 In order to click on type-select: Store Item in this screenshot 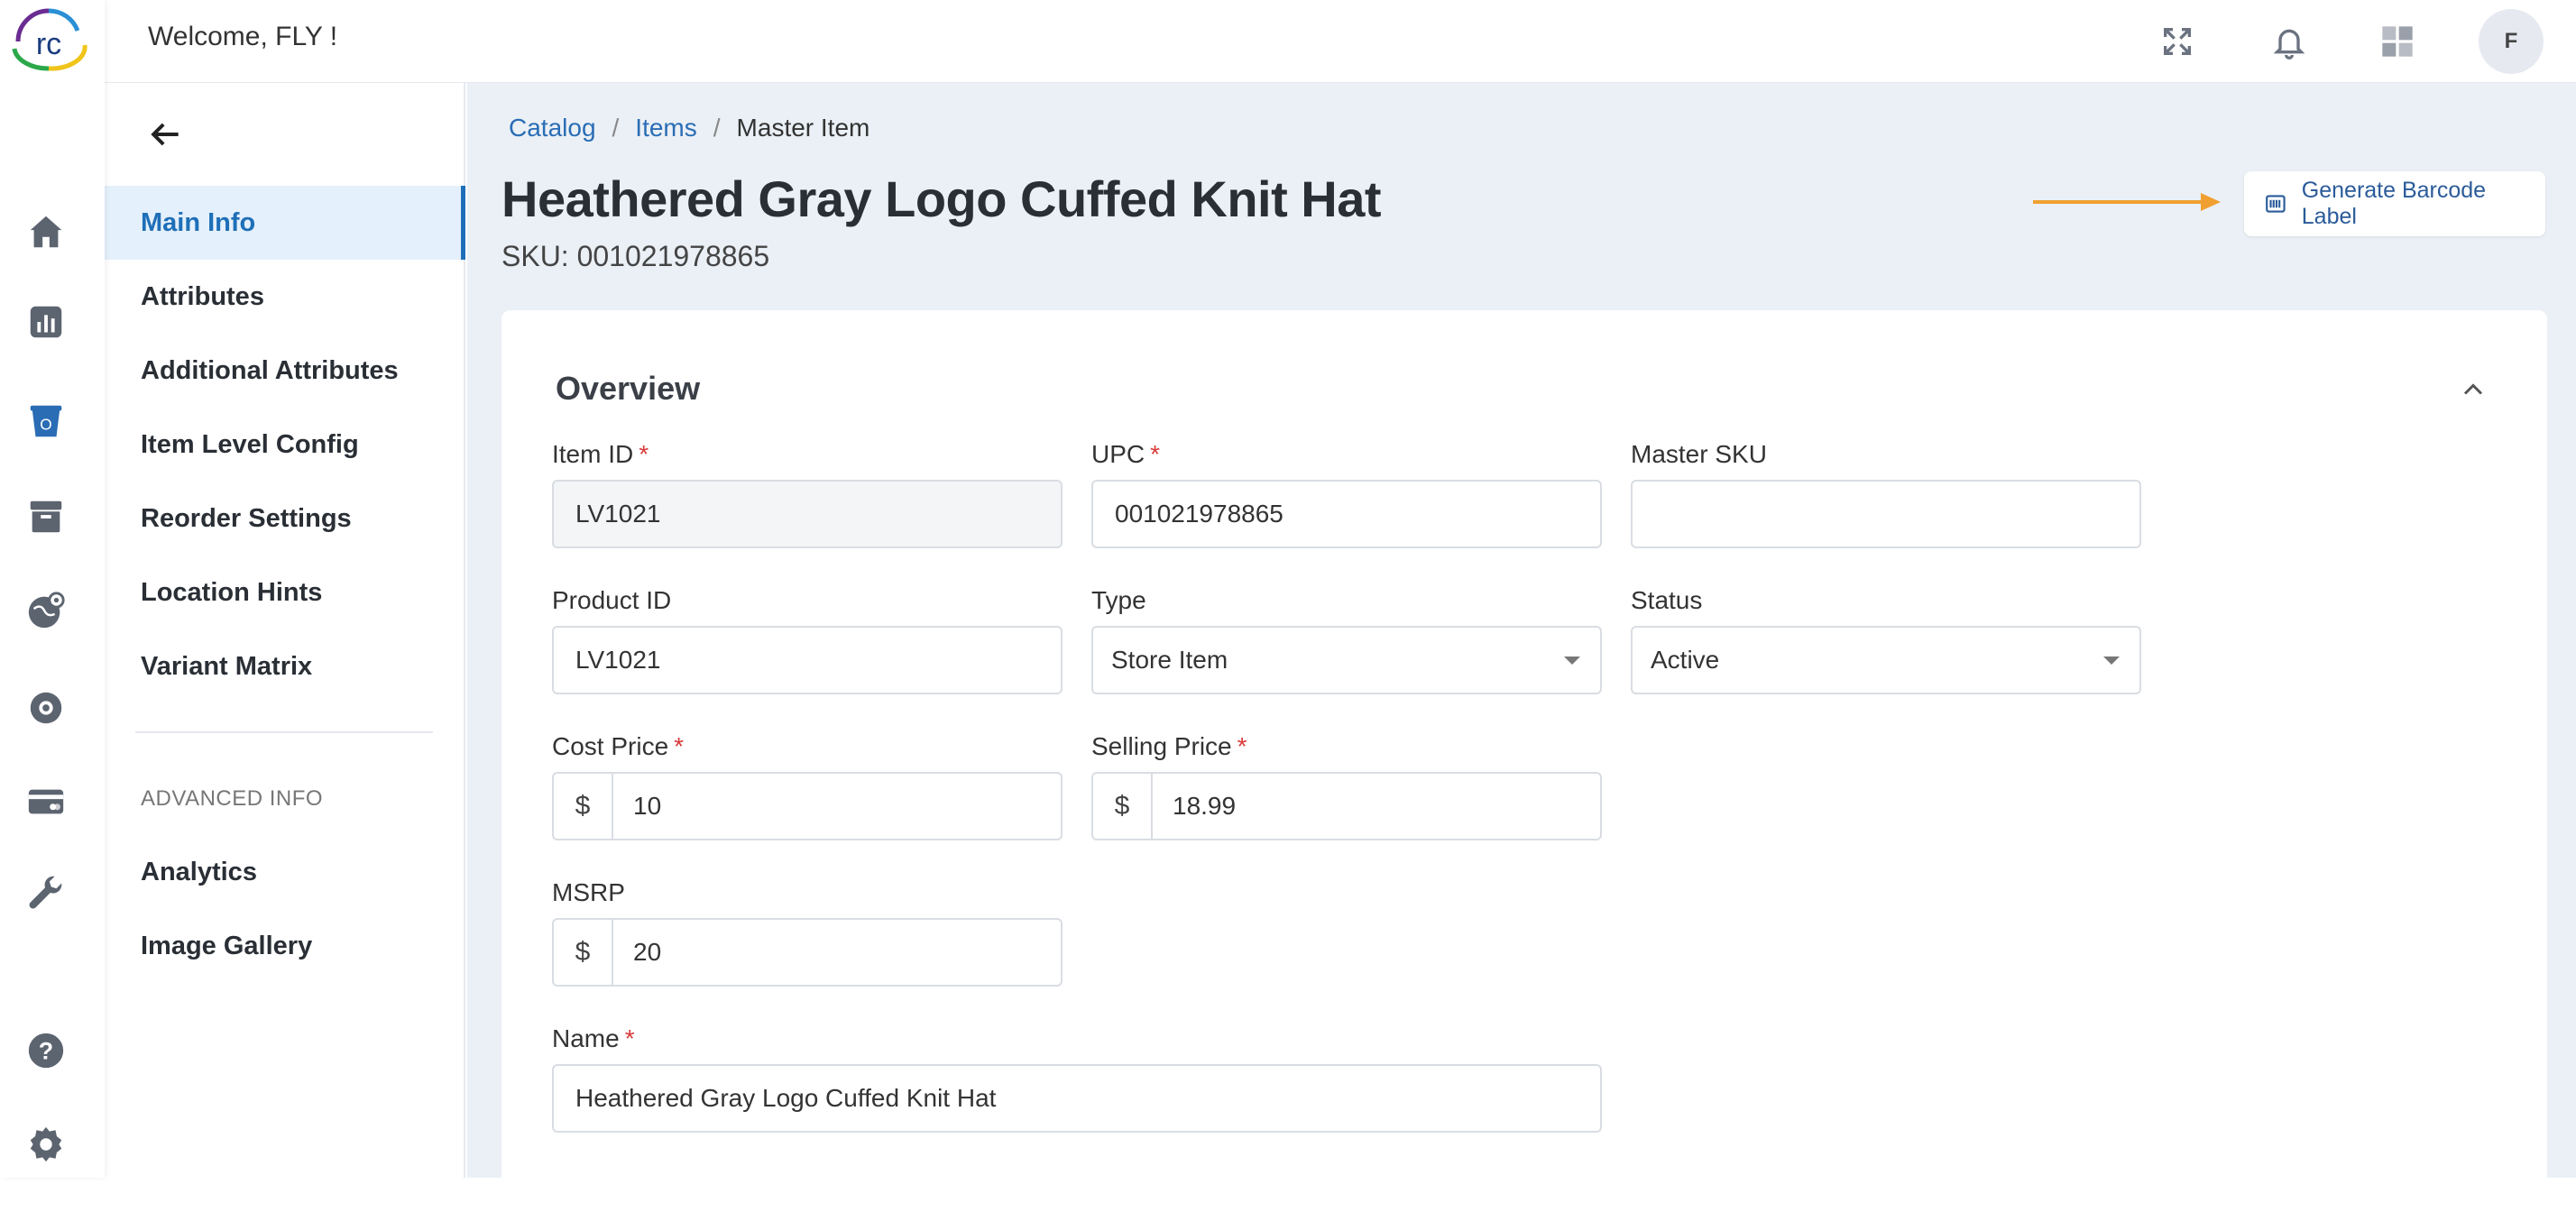, I will do `click(1346, 660)`.